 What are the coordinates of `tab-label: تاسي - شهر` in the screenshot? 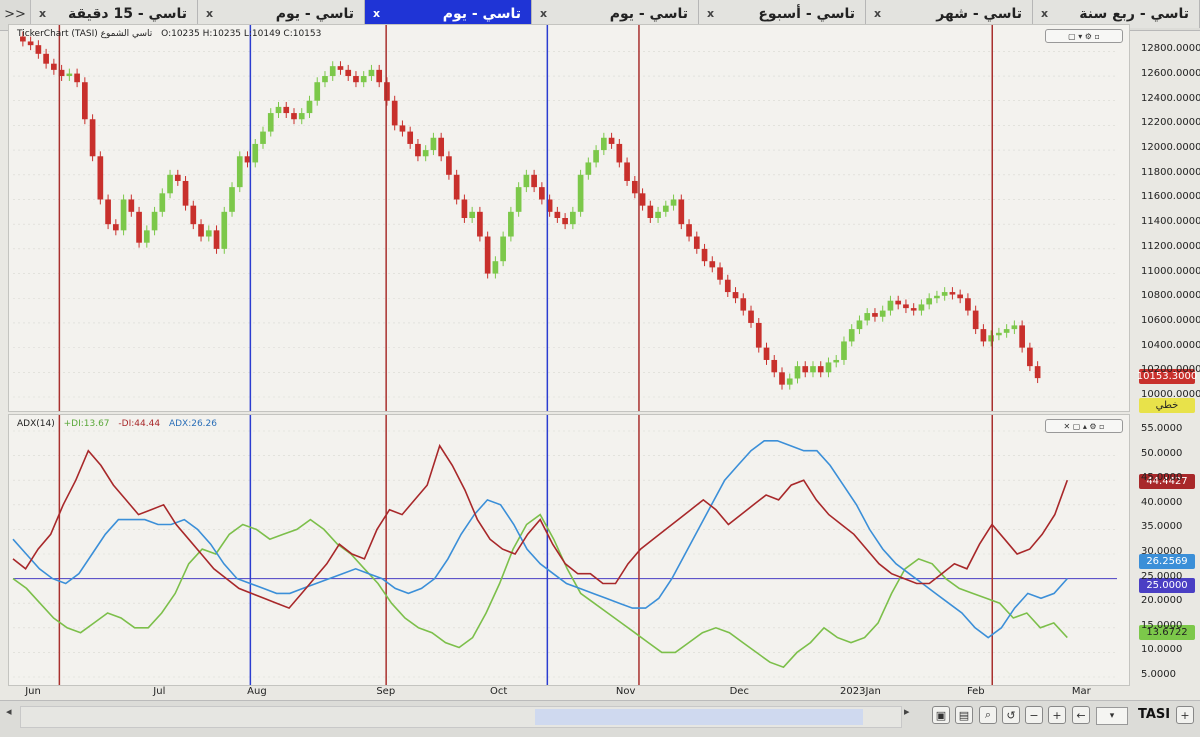 It's located at (979, 14).